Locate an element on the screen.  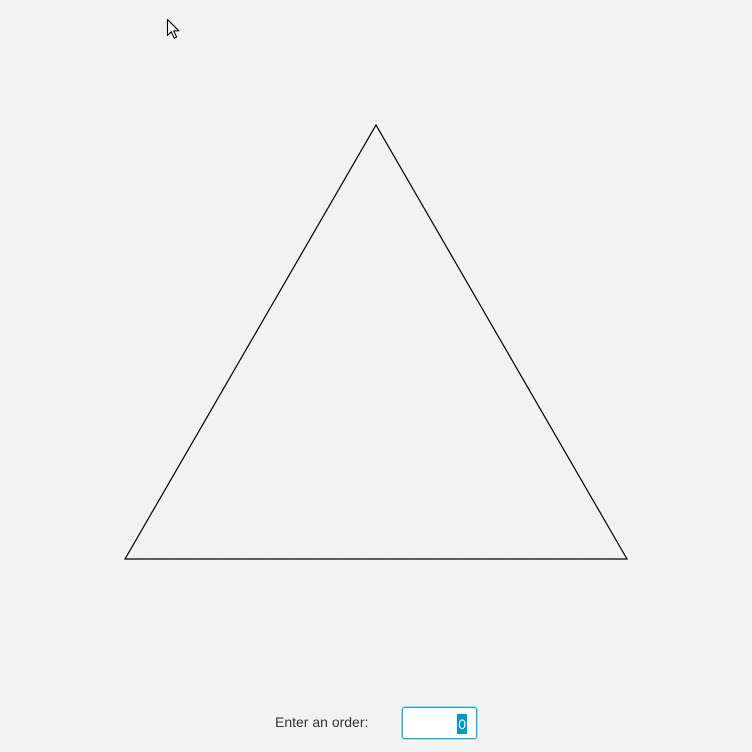
order-label: Enter an order: is located at coordinates (322, 722).